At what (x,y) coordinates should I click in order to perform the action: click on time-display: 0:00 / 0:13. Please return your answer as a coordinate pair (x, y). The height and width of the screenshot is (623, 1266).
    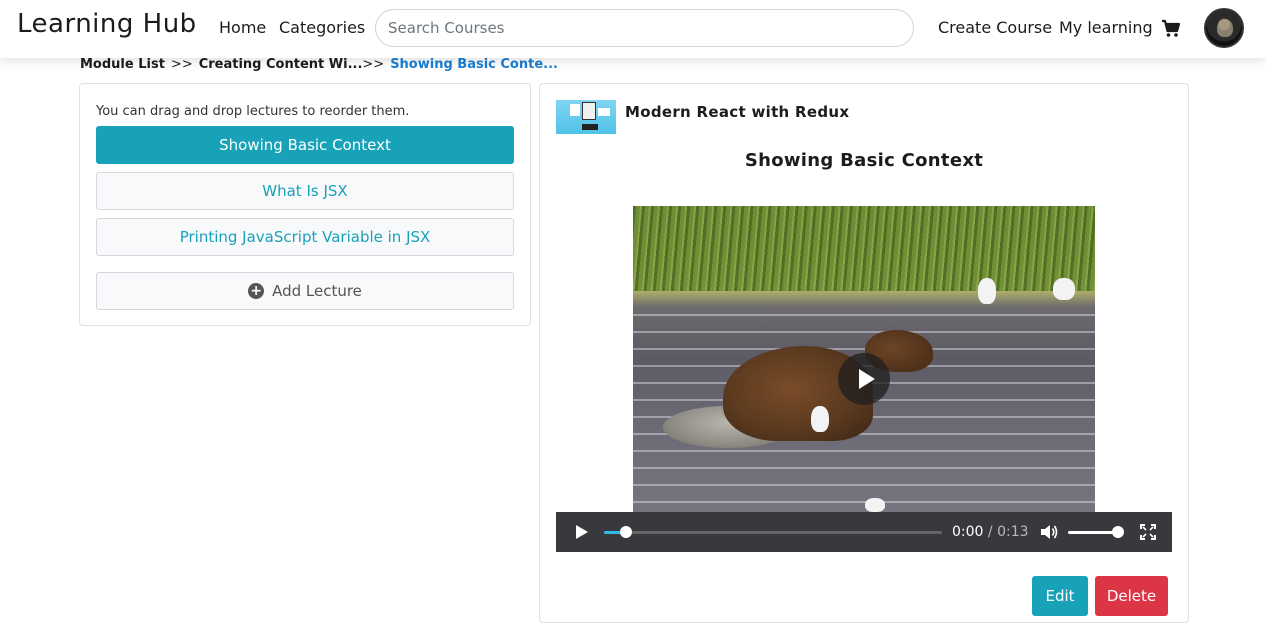
    Looking at the image, I should click on (990, 532).